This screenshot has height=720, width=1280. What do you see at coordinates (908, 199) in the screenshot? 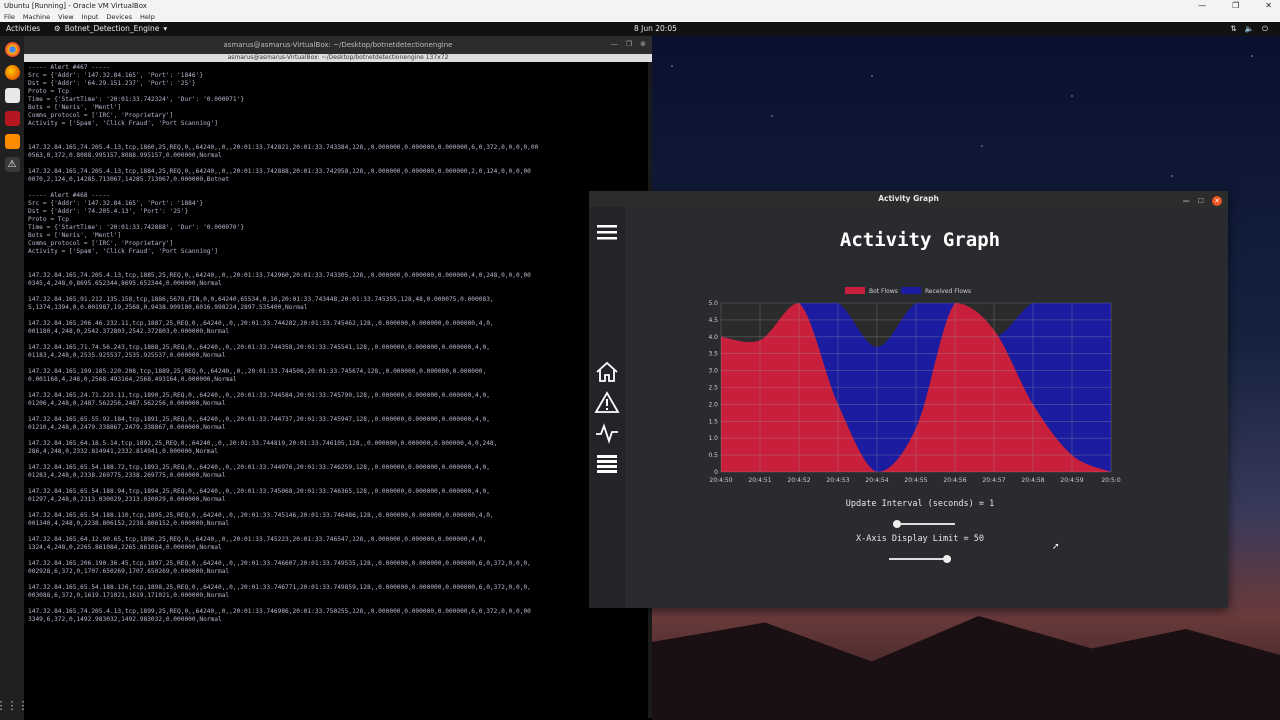
I see `activity-window-titlebar: Activity Graph — ☐ ✕` at bounding box center [908, 199].